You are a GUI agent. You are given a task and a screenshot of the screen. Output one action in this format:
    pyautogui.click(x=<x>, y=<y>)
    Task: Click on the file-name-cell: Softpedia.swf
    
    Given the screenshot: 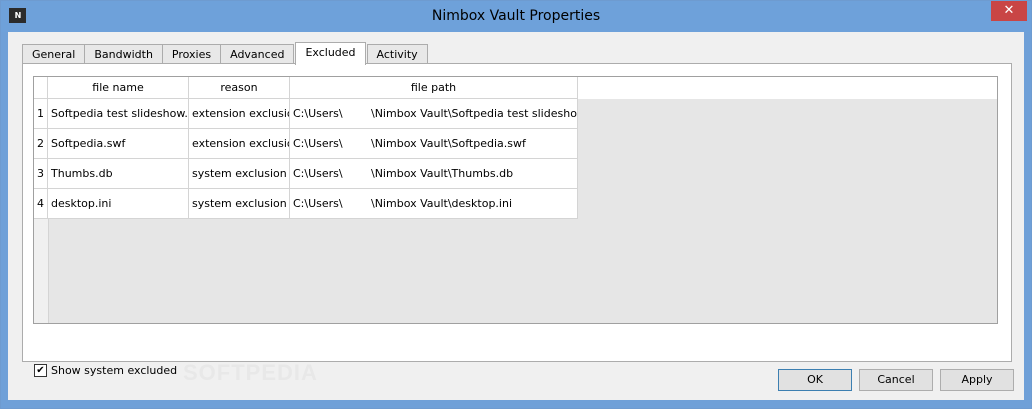 What is the action you would take?
    pyautogui.click(x=118, y=144)
    